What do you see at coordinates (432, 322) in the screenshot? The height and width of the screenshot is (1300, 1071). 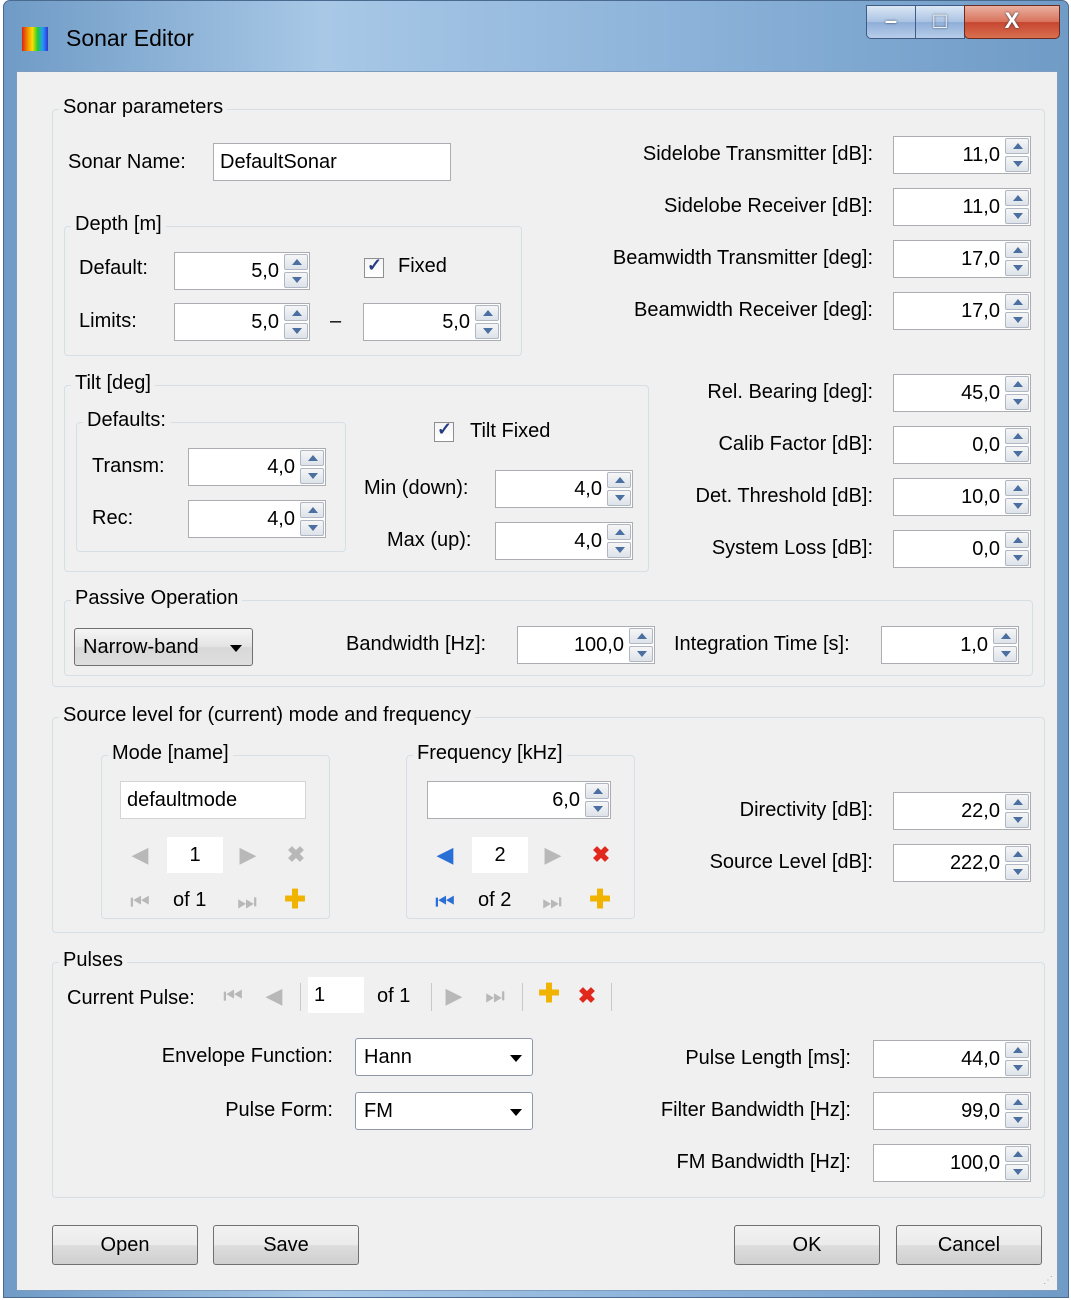 I see `depth-limit-max-spinner: 5,0` at bounding box center [432, 322].